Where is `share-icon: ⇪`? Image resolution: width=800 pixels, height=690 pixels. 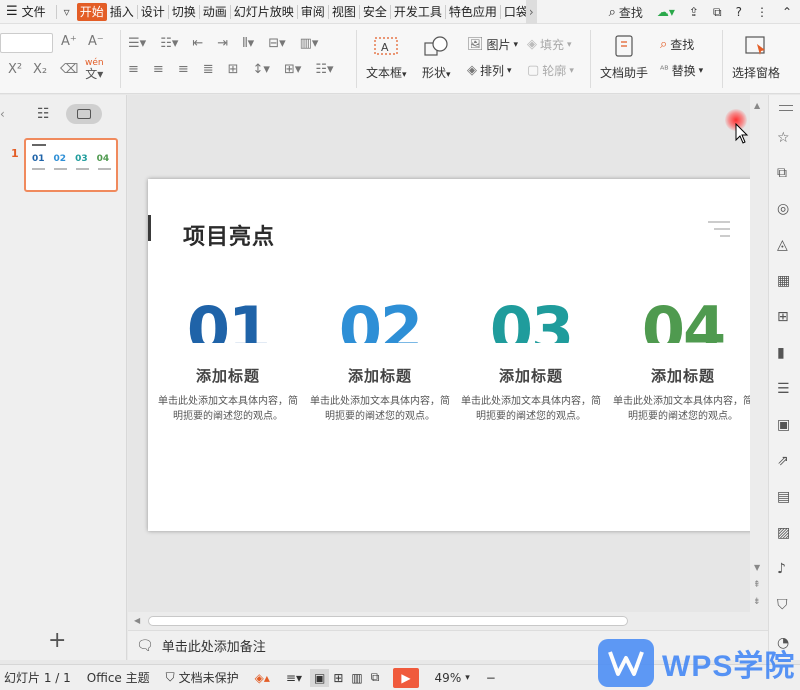
share-icon: ⇪ is located at coordinates (694, 12).